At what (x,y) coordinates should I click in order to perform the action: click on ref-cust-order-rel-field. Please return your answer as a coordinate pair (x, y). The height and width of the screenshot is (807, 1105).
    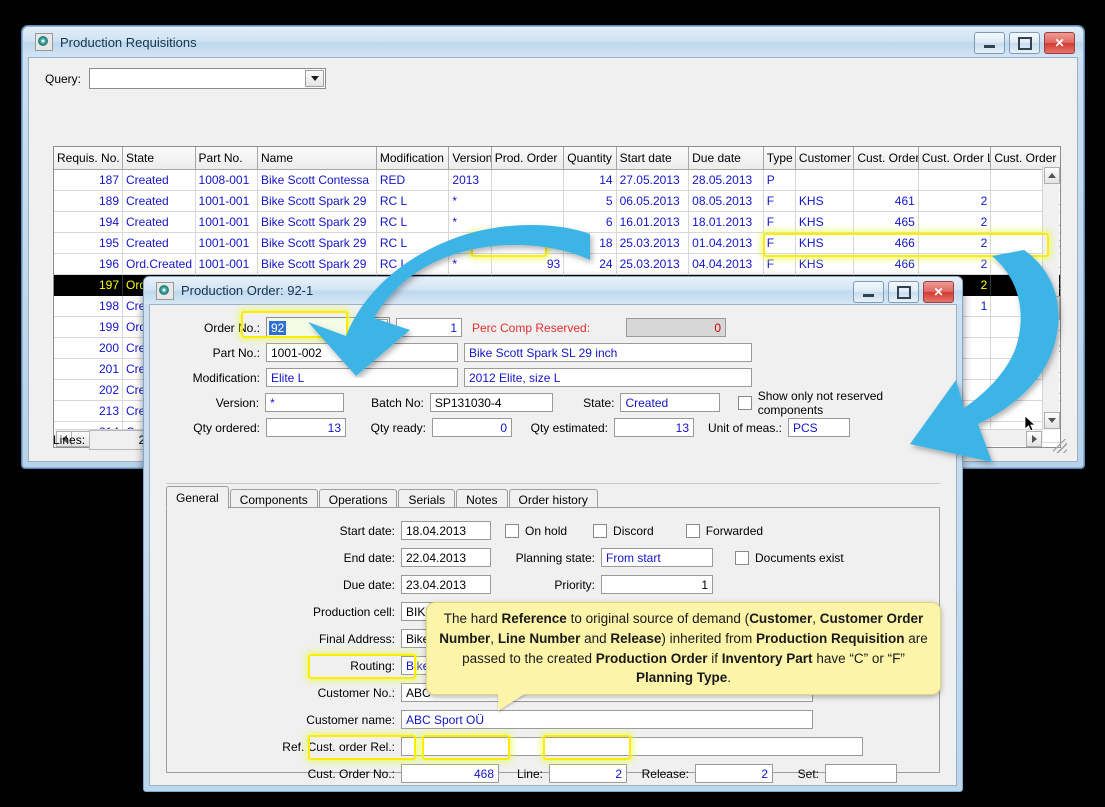
    Looking at the image, I should click on (632, 746).